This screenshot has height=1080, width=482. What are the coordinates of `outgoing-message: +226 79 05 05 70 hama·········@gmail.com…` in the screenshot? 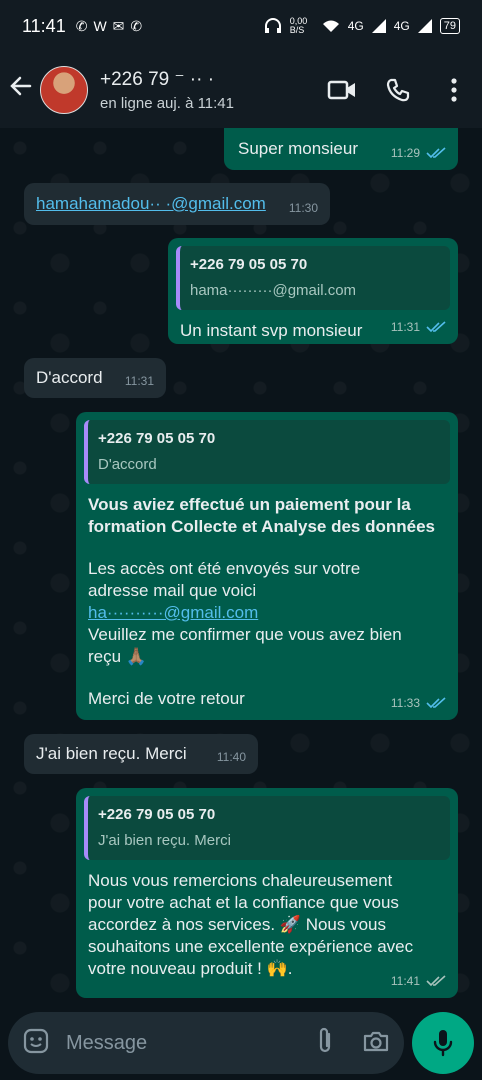 It's located at (313, 291).